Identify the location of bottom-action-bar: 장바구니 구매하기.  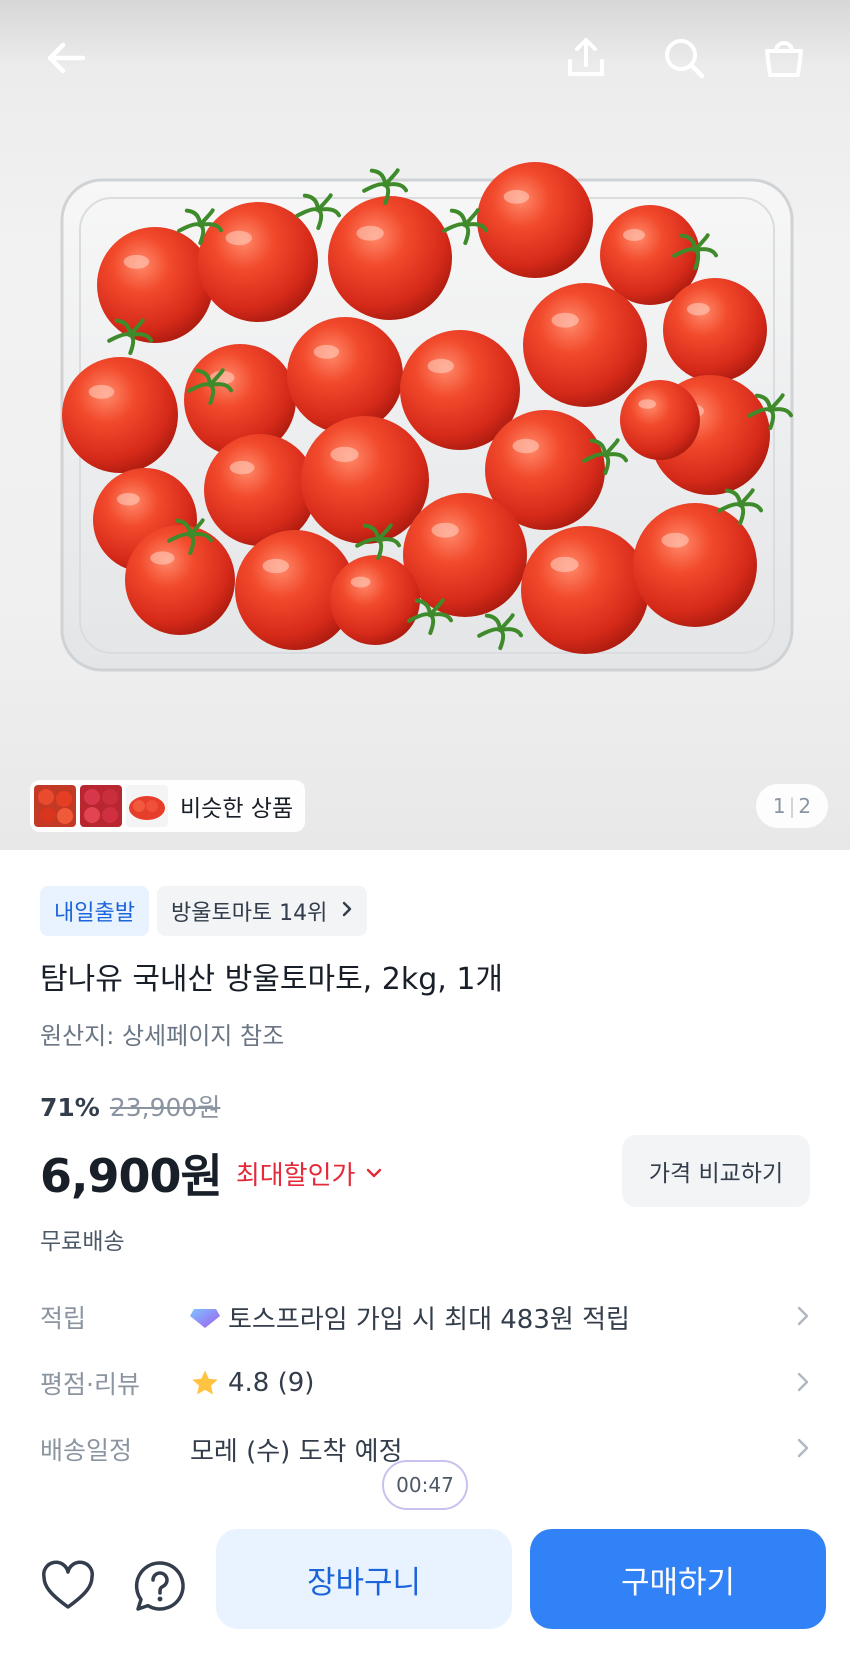
(425, 1596).